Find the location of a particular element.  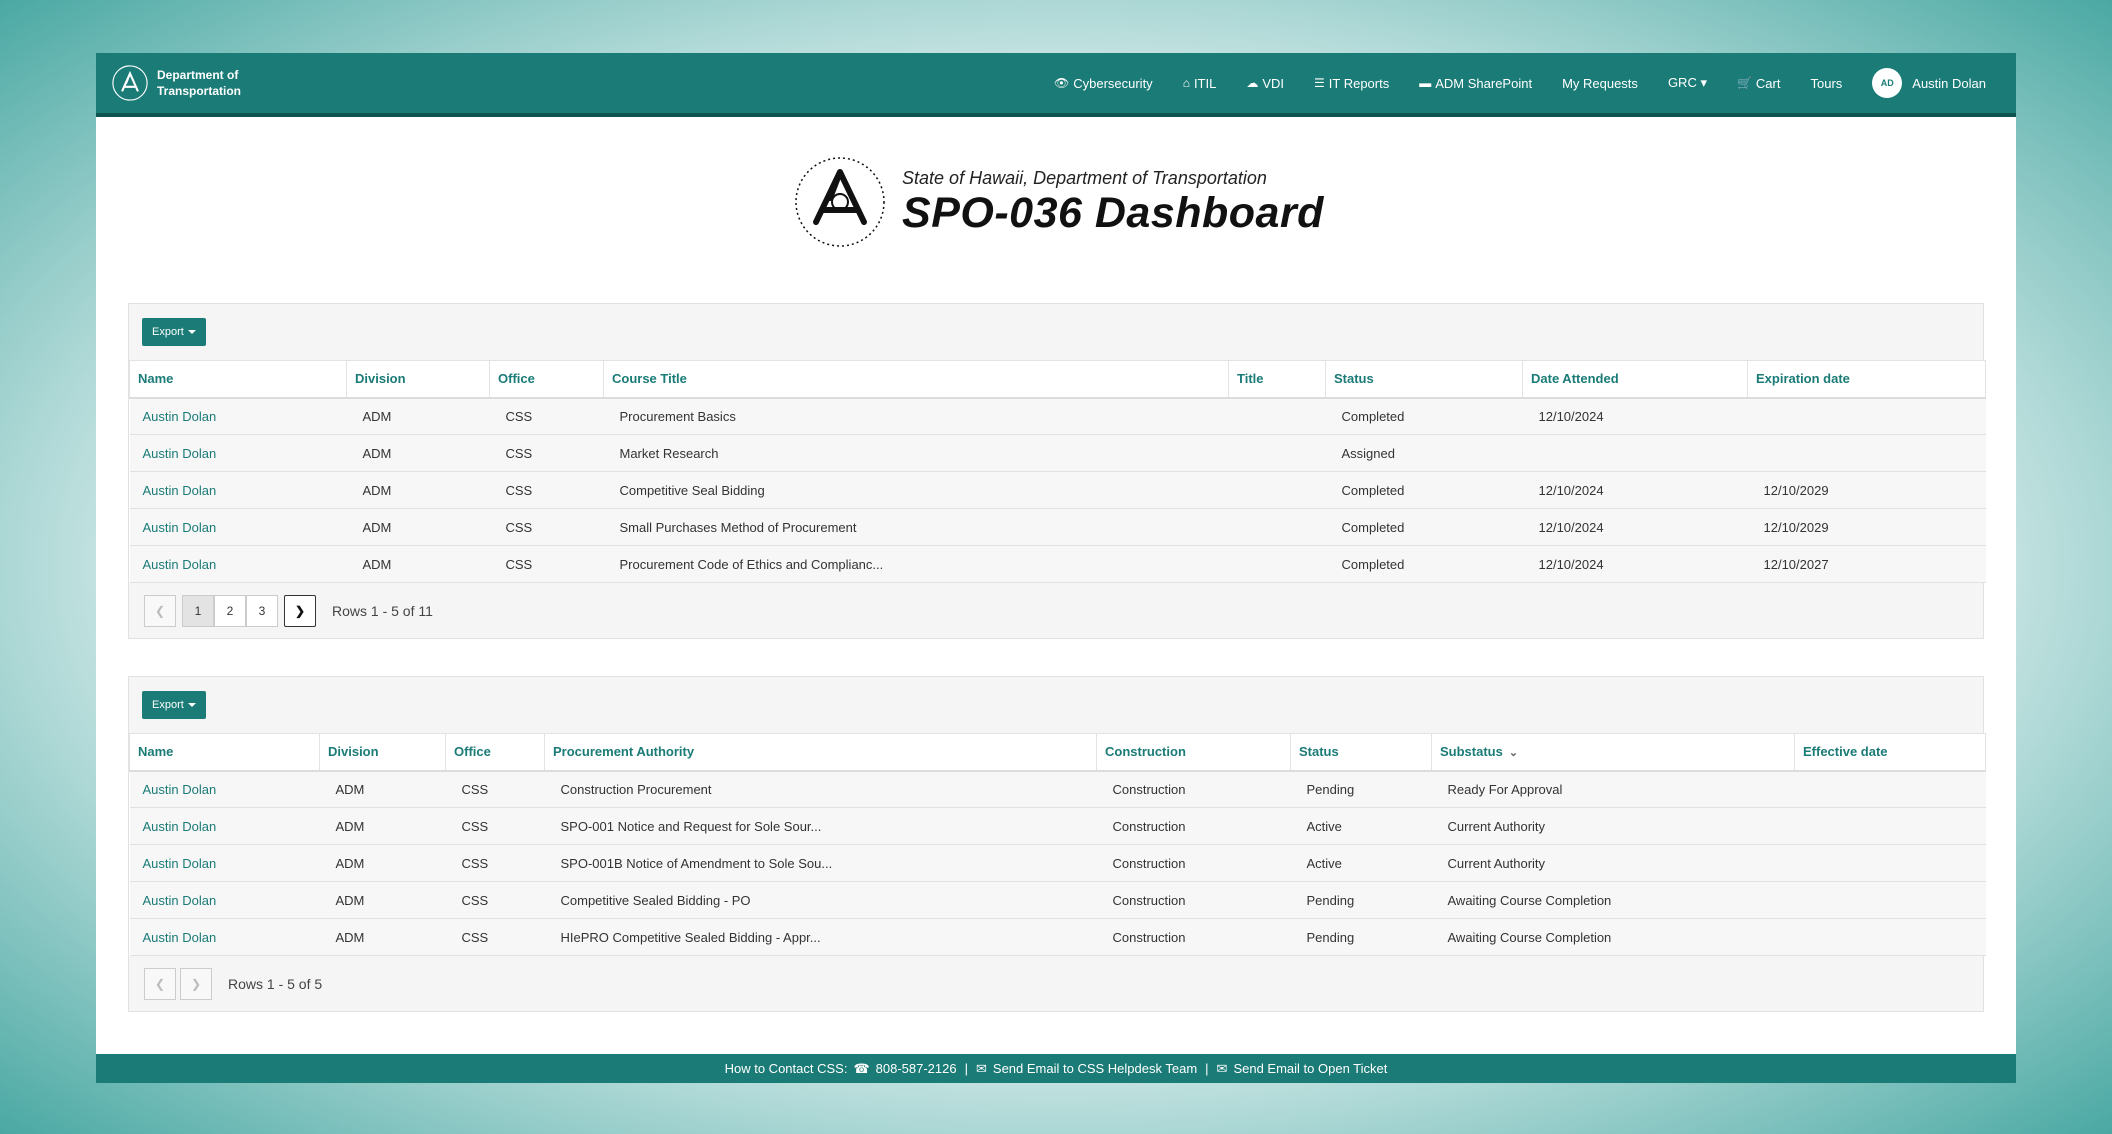

nav-item-adm-sharepoint: ▬ ADM SharePoint is located at coordinates (1475, 83).